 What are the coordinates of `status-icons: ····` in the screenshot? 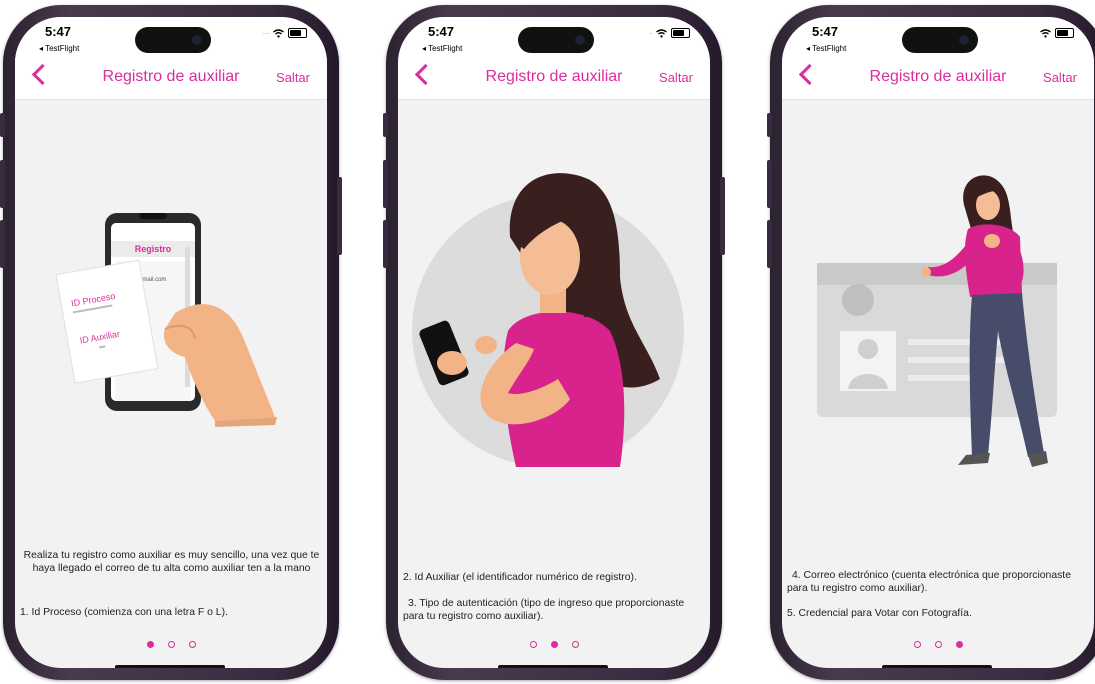 It's located at (284, 33).